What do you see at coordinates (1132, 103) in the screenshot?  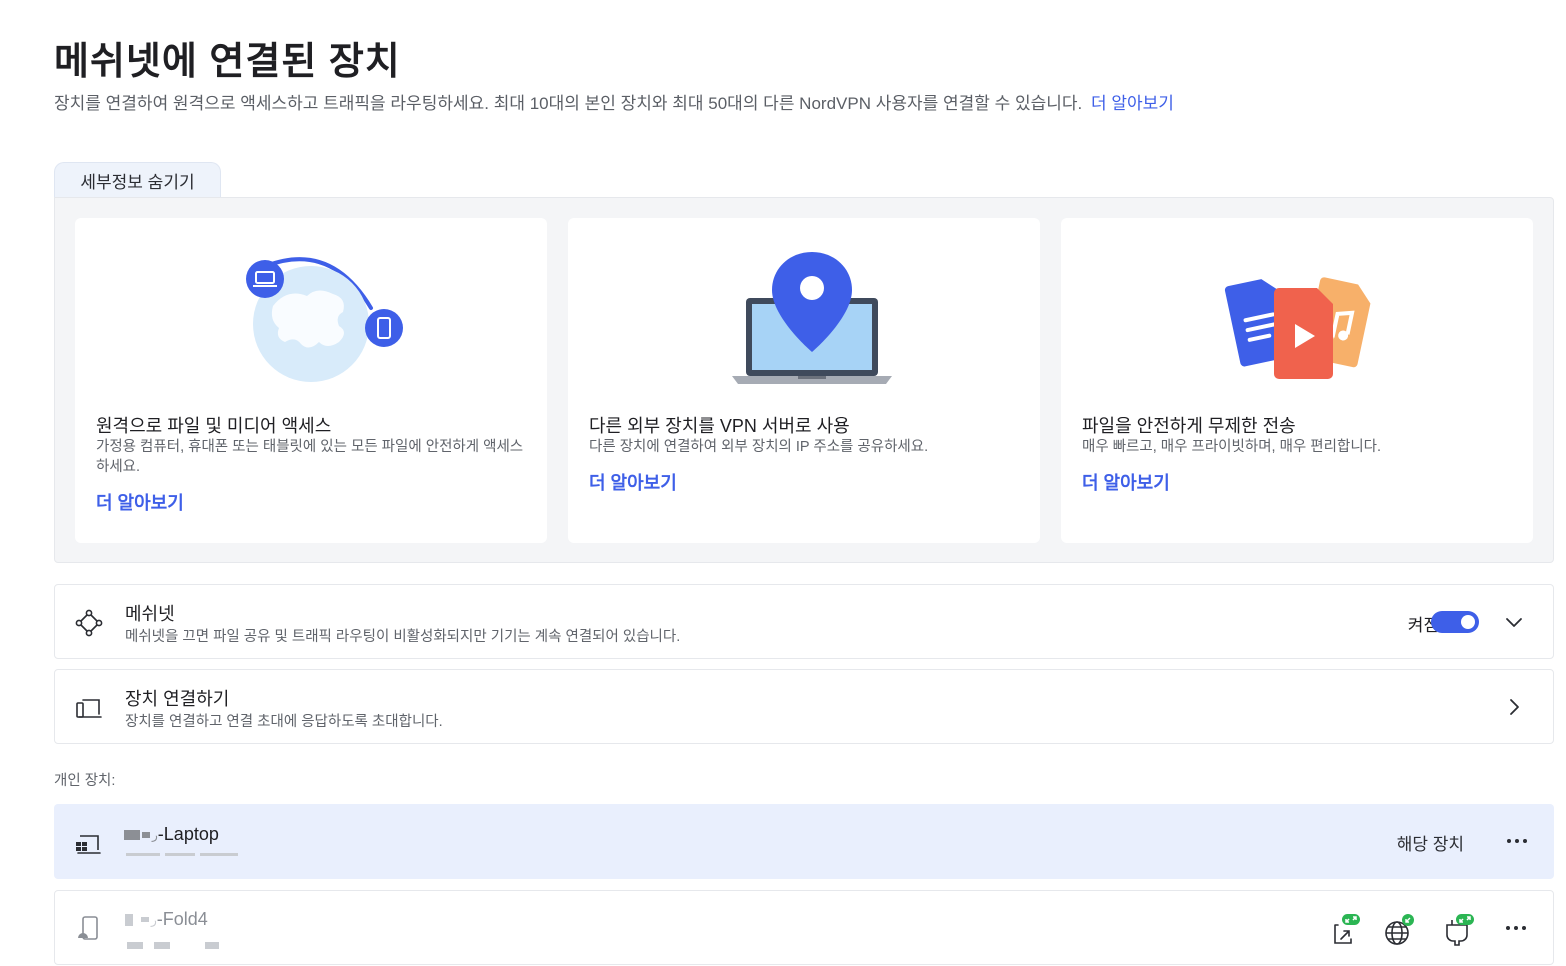 I see `learn-more-link: 더 알아보기` at bounding box center [1132, 103].